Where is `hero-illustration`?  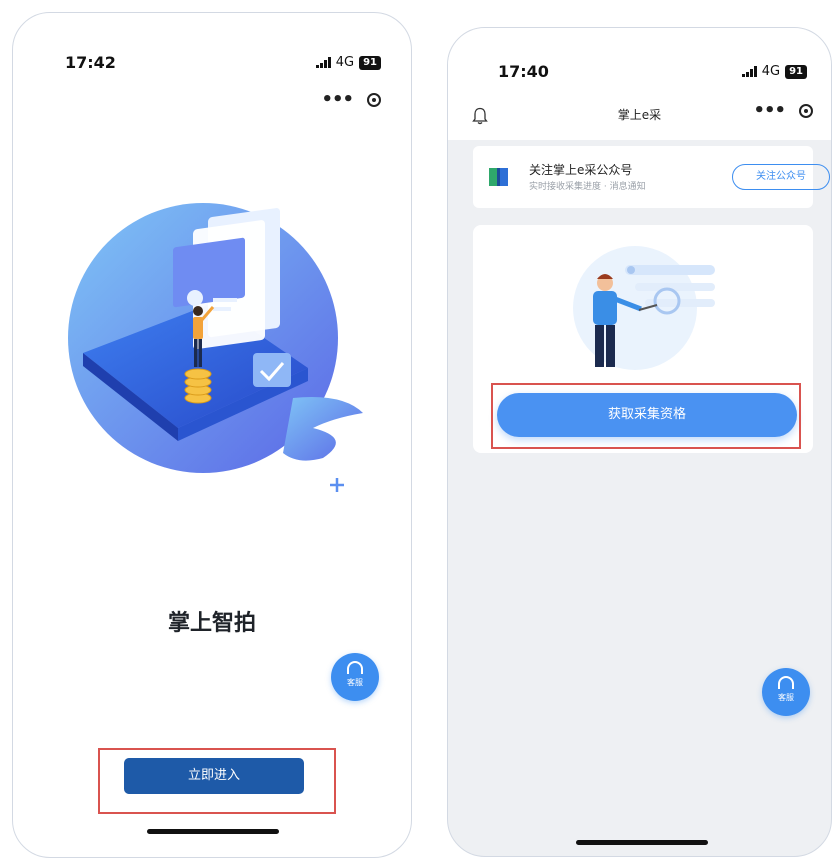
hero-illustration is located at coordinates (215, 347).